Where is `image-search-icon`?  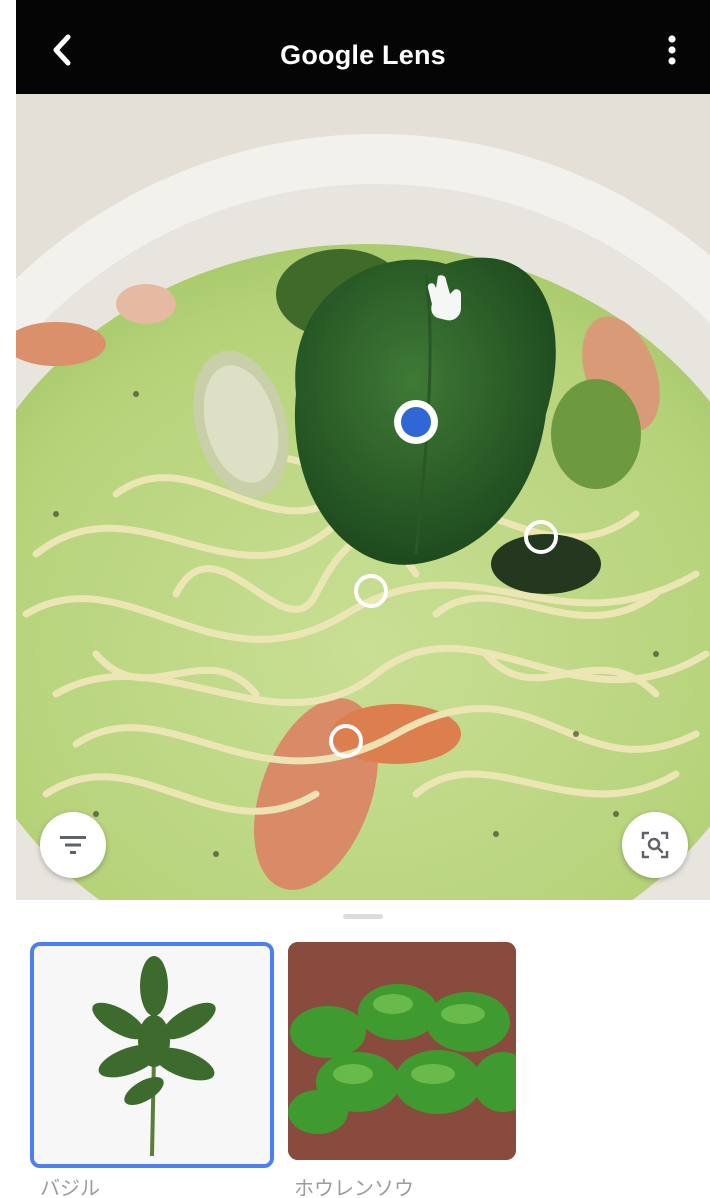 image-search-icon is located at coordinates (655, 845).